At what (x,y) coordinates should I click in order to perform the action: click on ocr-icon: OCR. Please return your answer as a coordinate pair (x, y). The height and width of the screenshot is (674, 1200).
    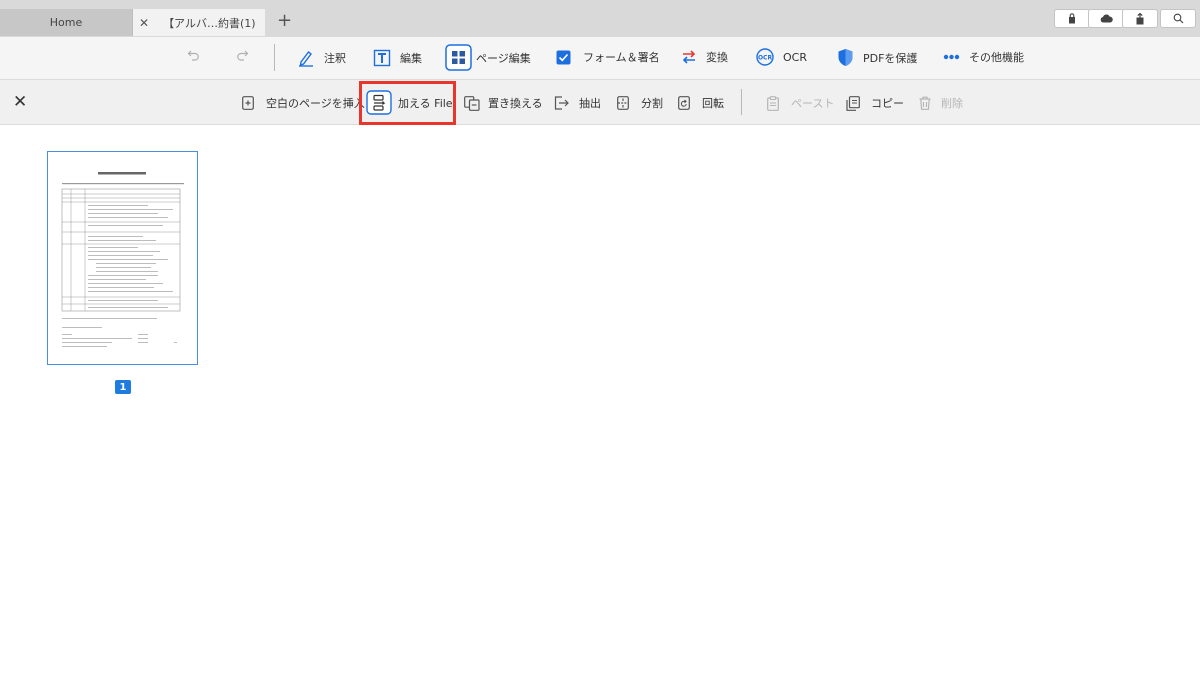
    Looking at the image, I should click on (765, 57).